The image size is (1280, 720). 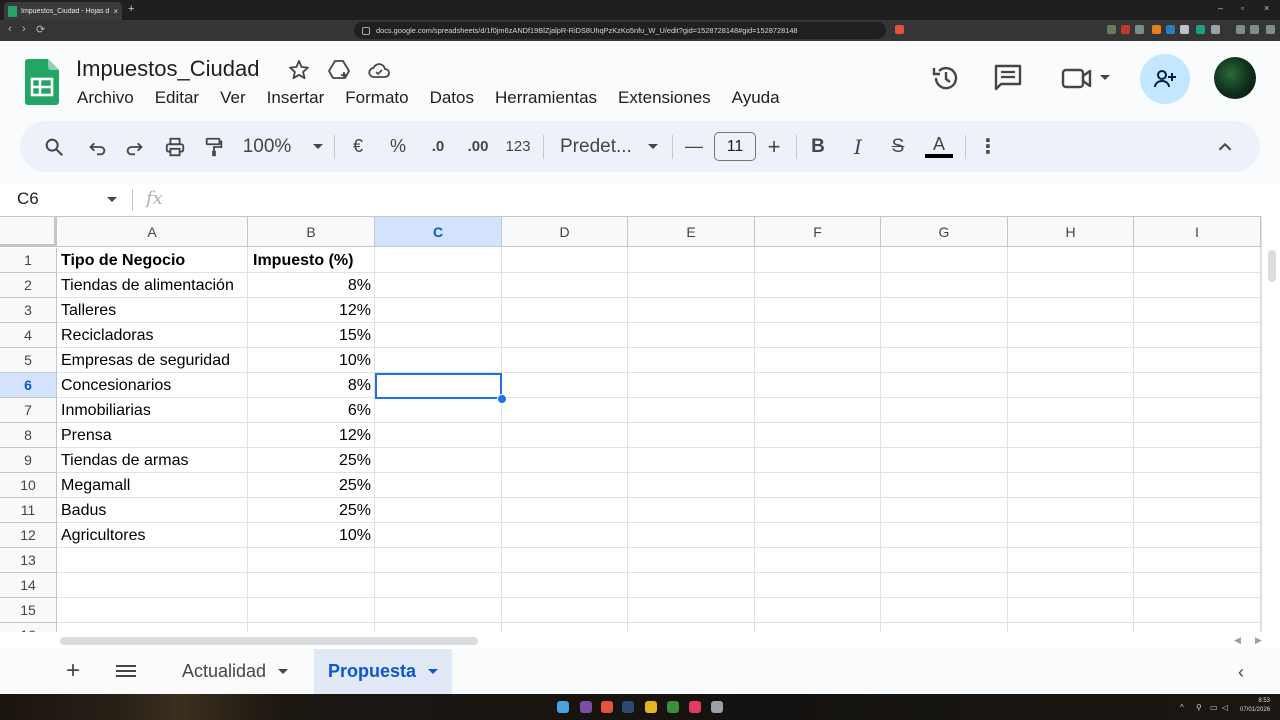 I want to click on start-icon, so click(x=563, y=707).